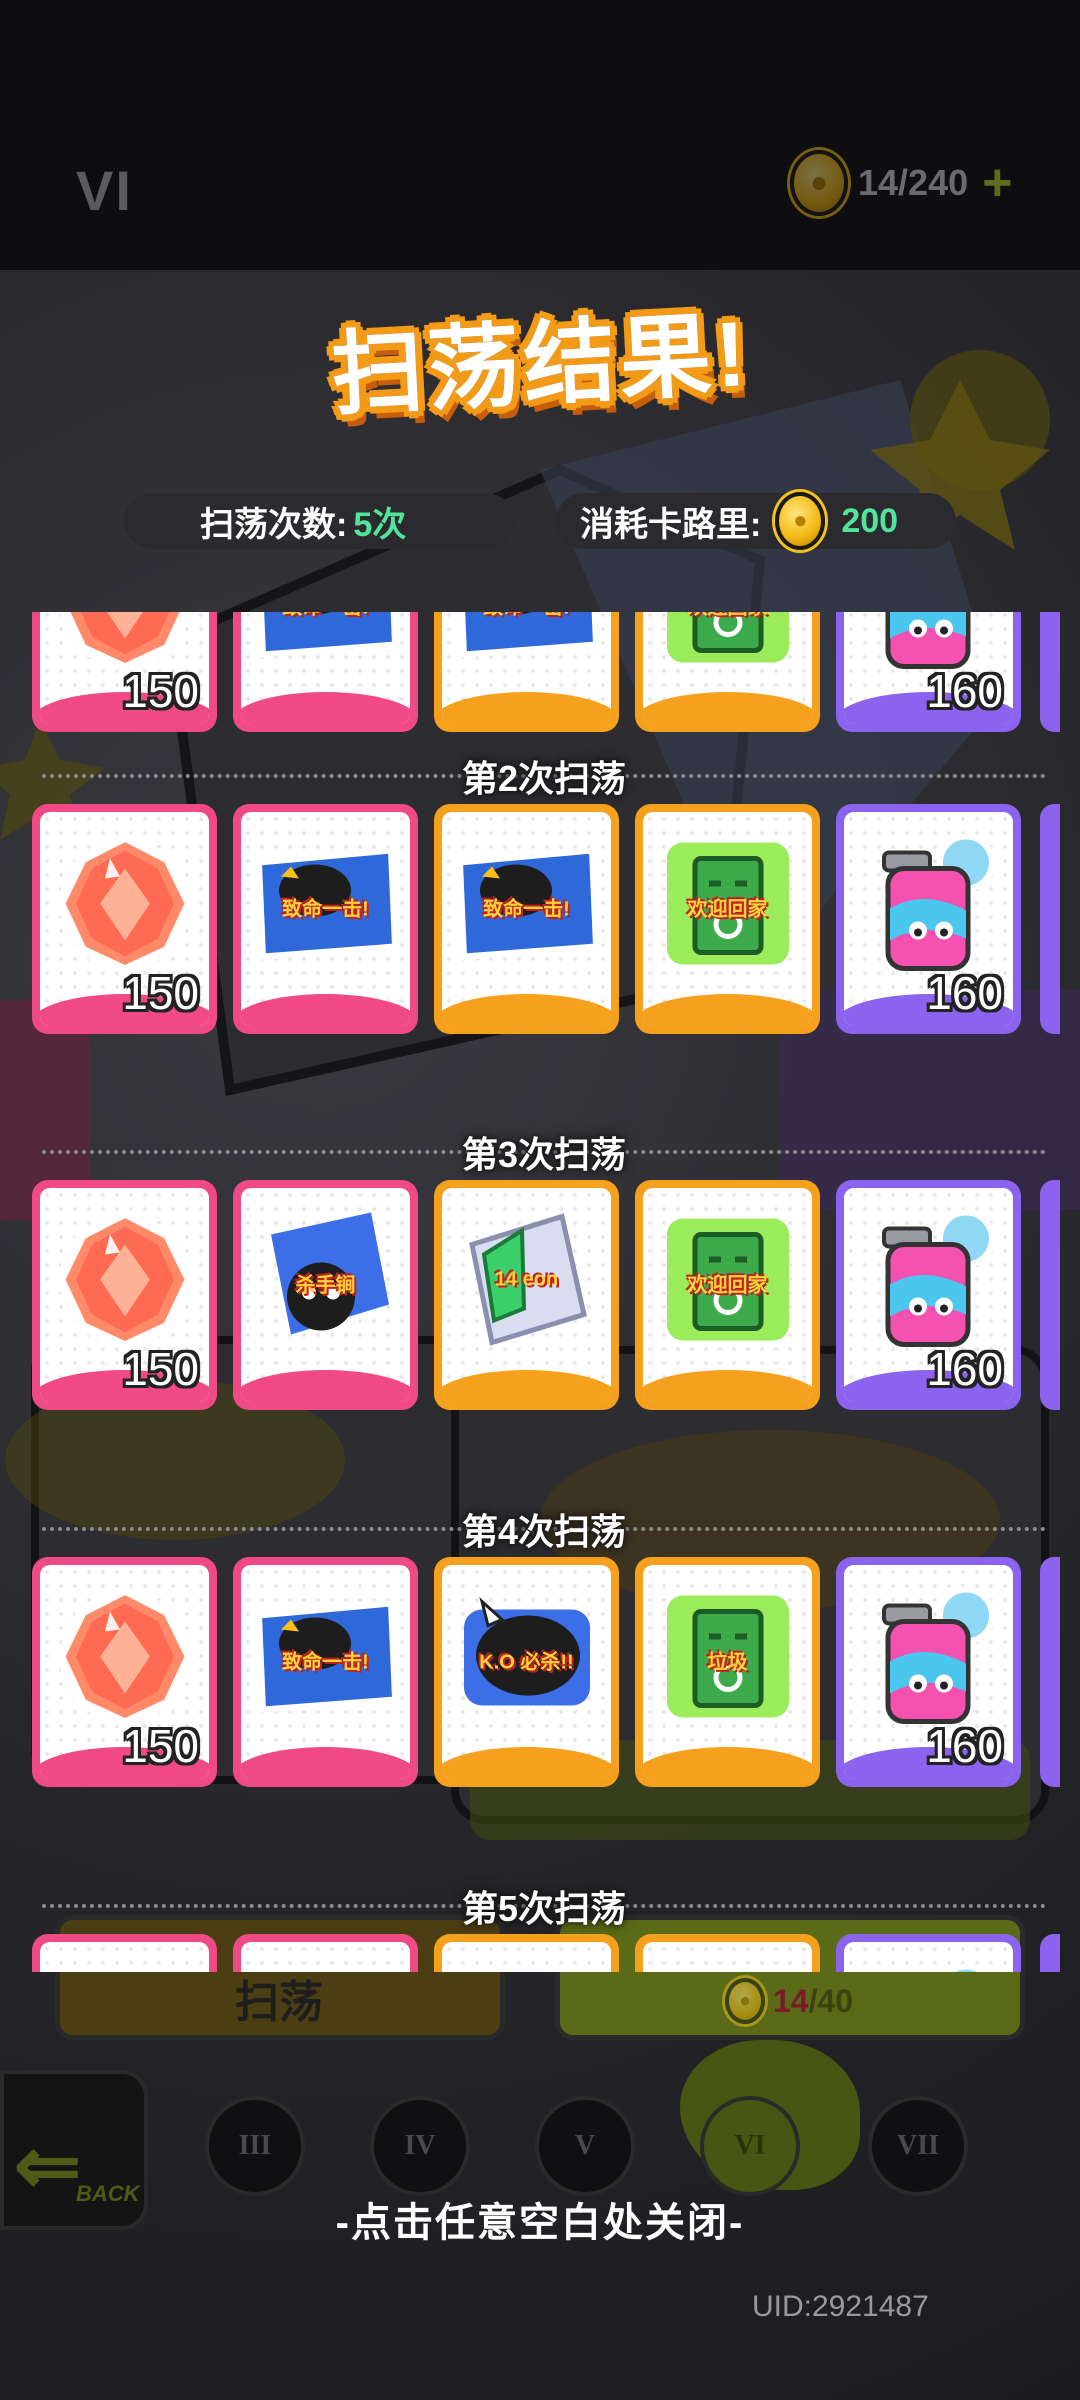 The image size is (1080, 2400). I want to click on reward-item-sticker-trash: 垃圾, so click(727, 1672).